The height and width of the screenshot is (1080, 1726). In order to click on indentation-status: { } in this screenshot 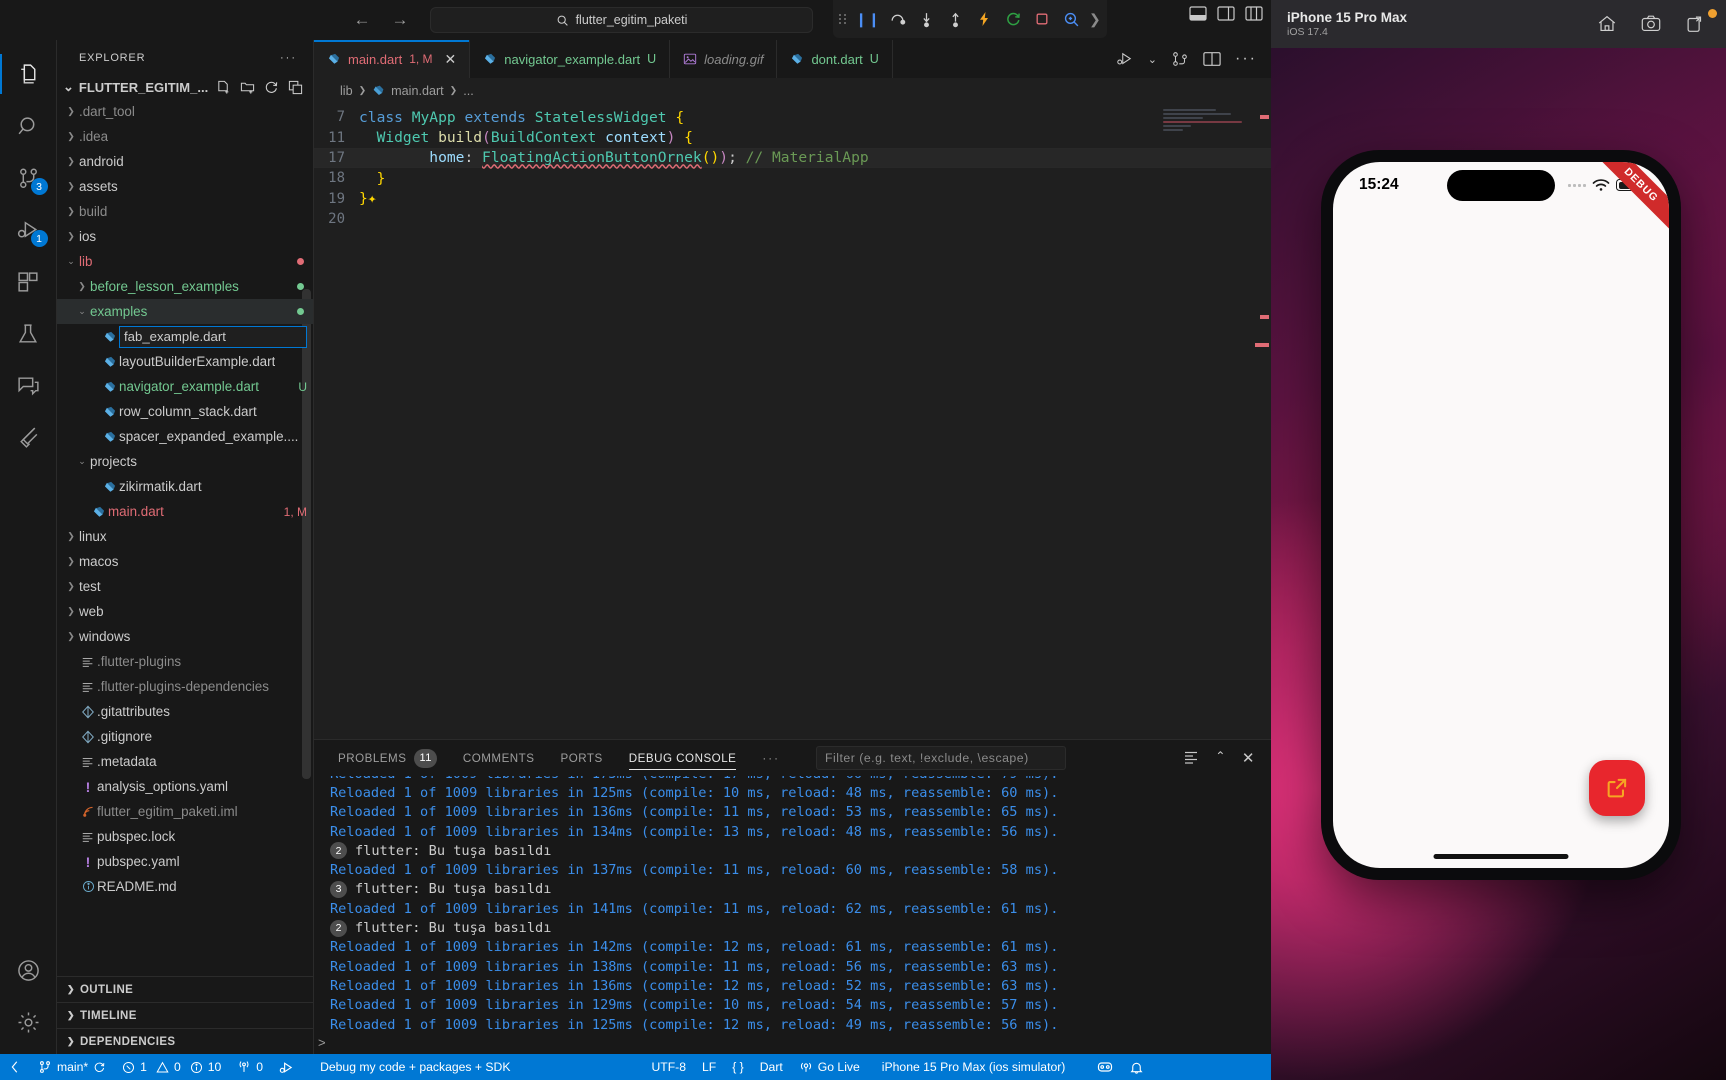, I will do `click(738, 1067)`.